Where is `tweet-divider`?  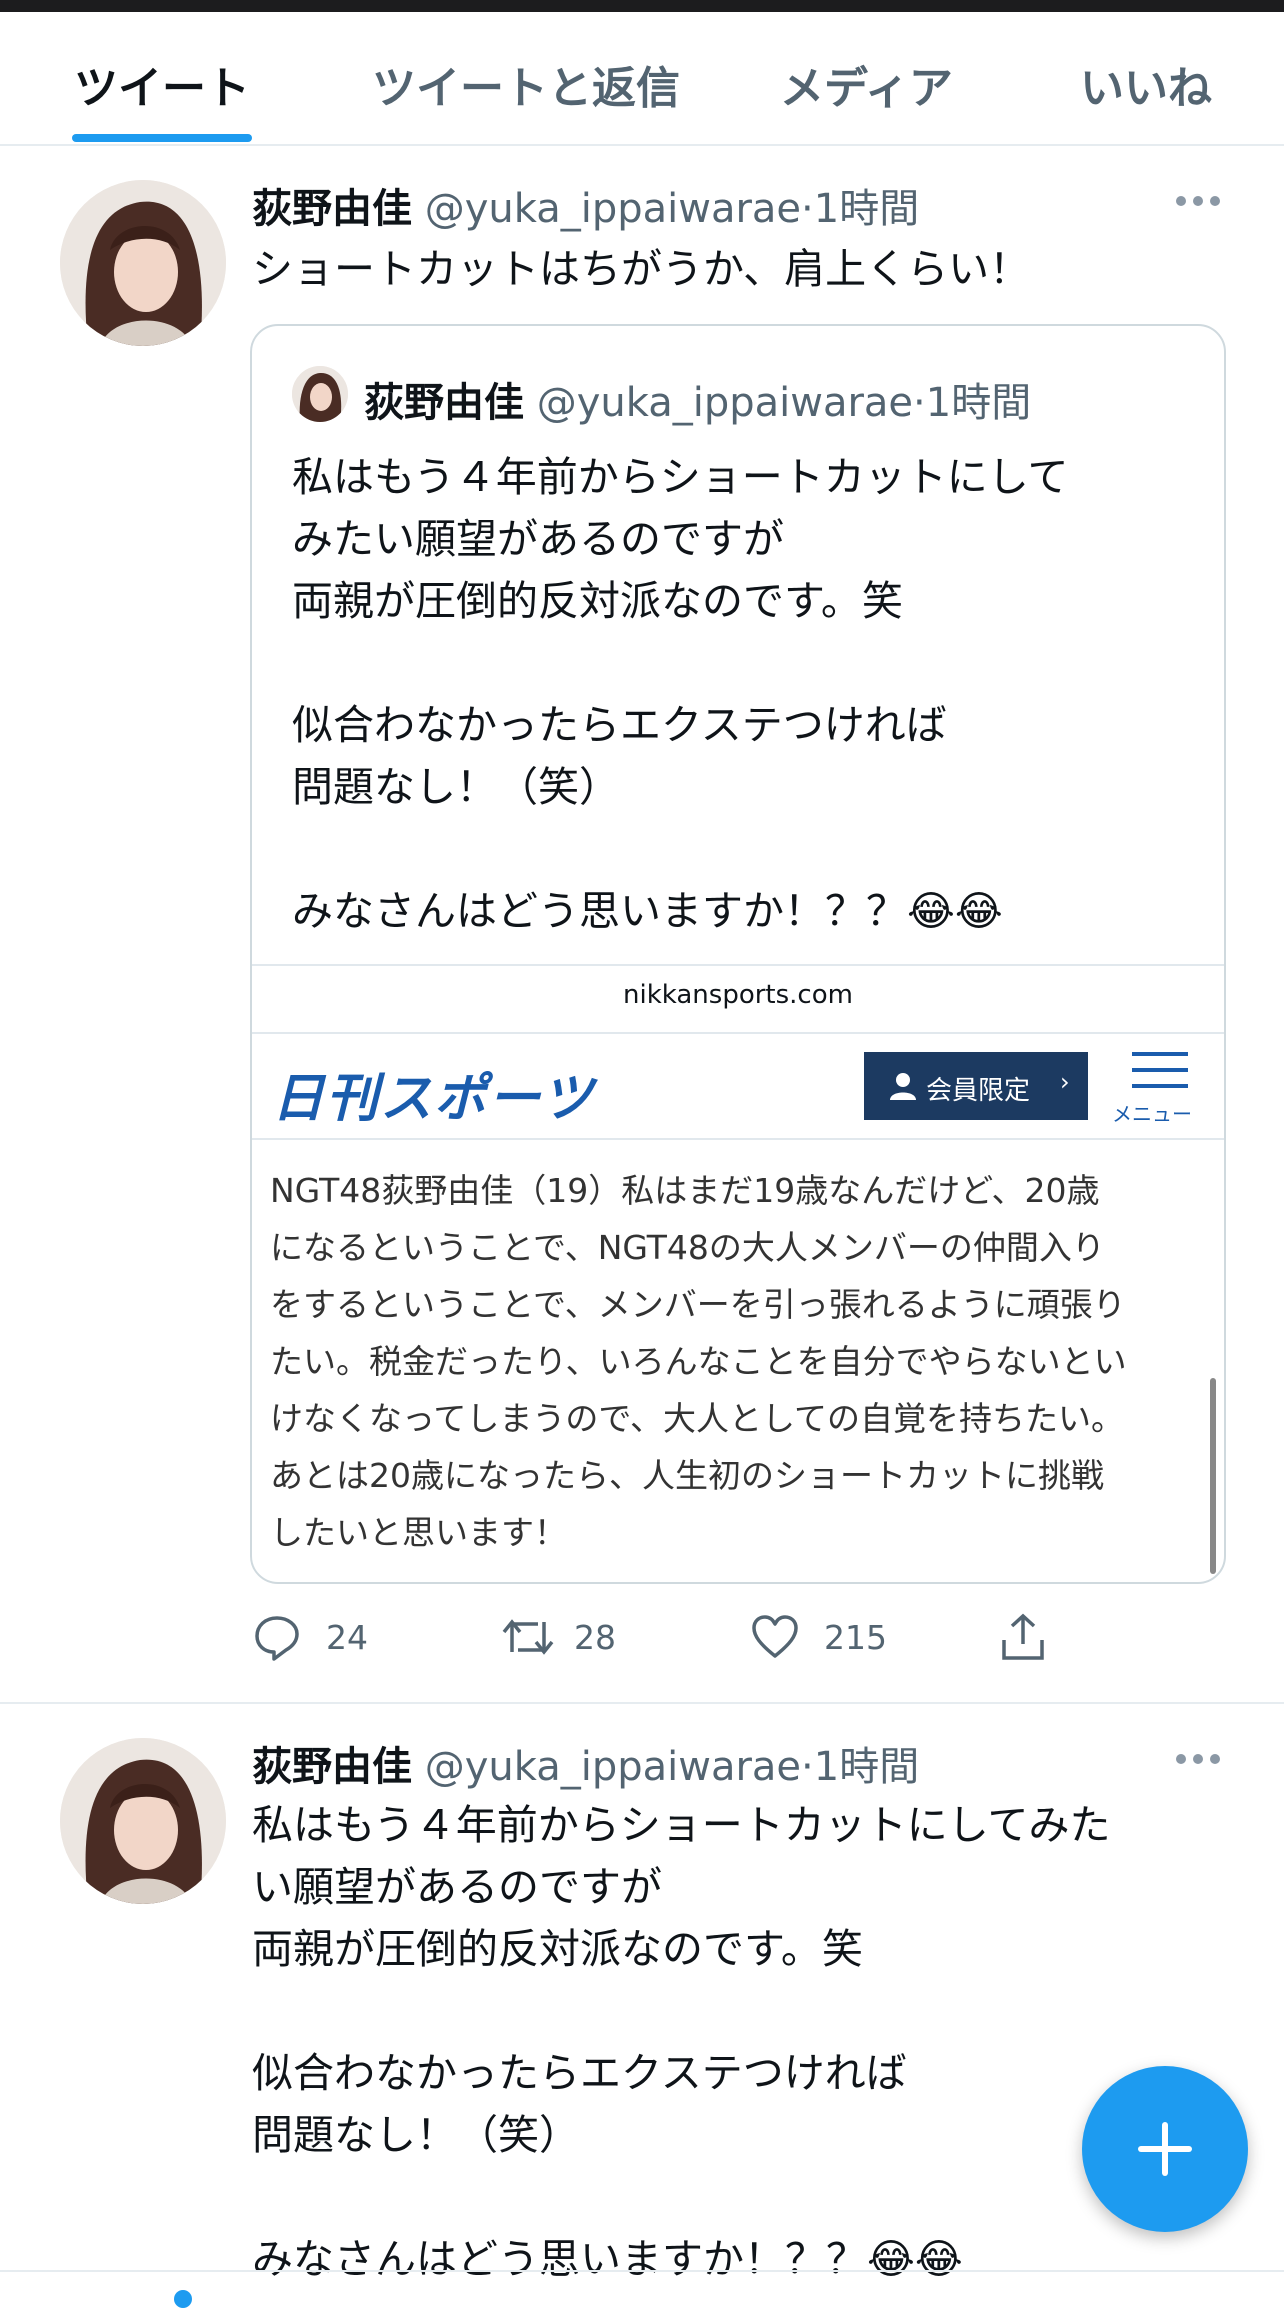
tweet-divider is located at coordinates (642, 1703).